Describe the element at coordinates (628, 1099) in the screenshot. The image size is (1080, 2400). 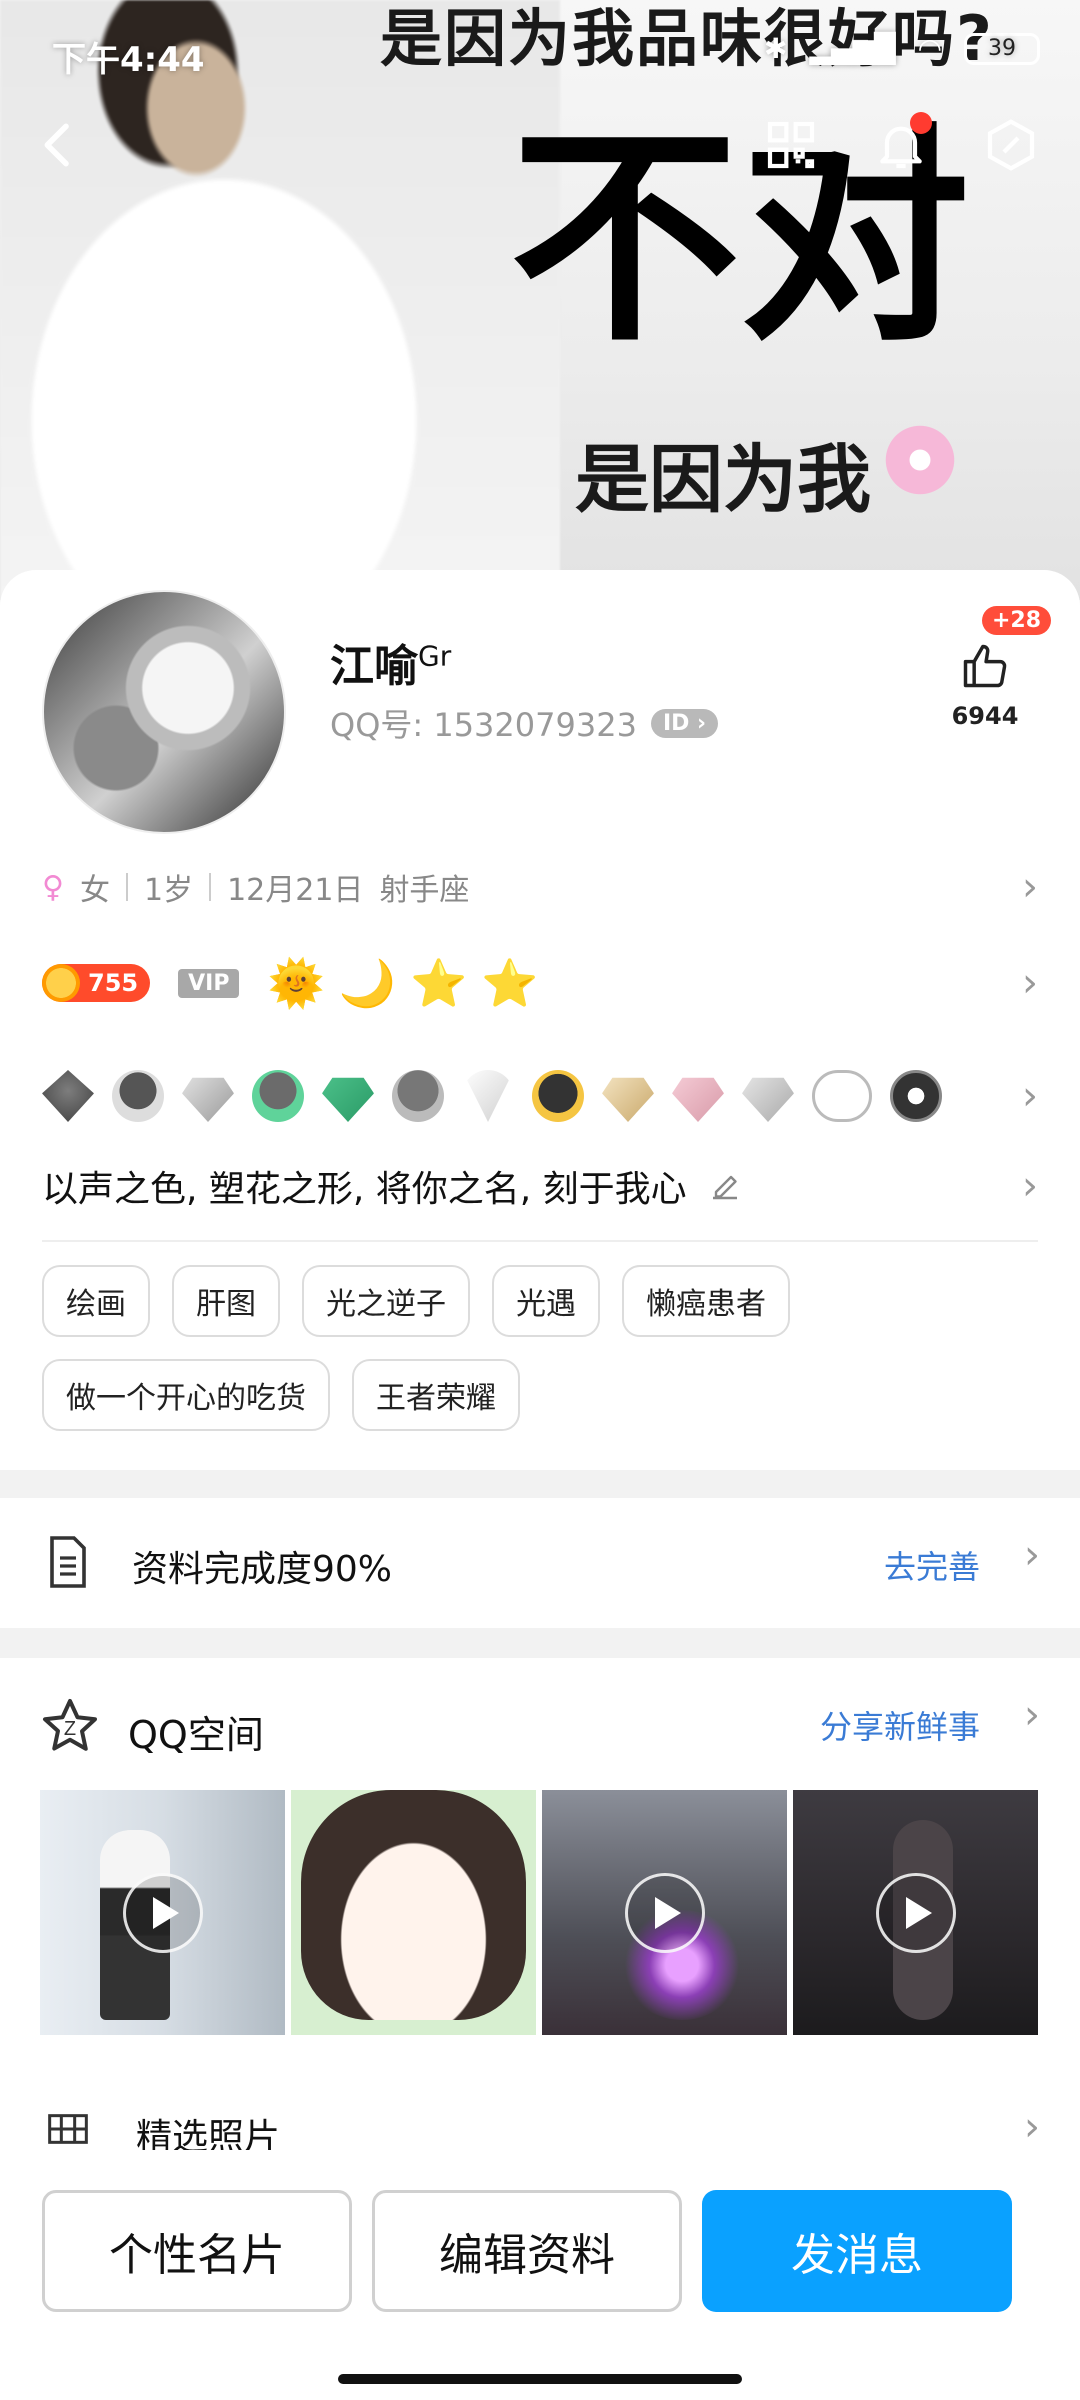
I see `gold-diamond-badge-icon` at that location.